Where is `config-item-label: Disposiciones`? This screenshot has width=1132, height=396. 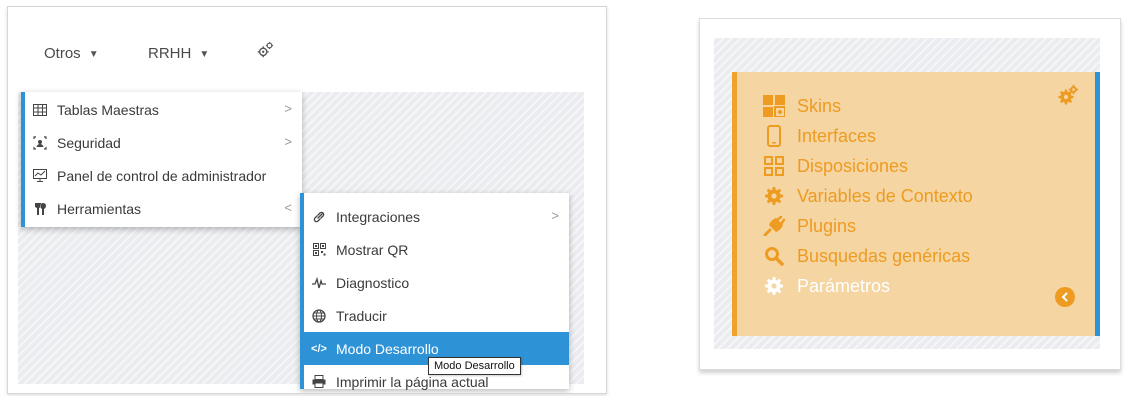 config-item-label: Disposiciones is located at coordinates (853, 165).